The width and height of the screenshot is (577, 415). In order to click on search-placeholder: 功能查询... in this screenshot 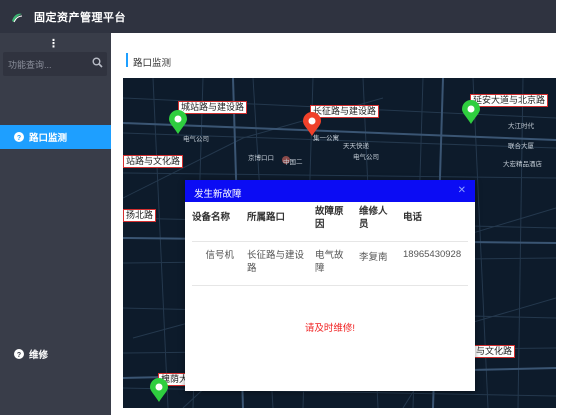, I will do `click(30, 65)`.